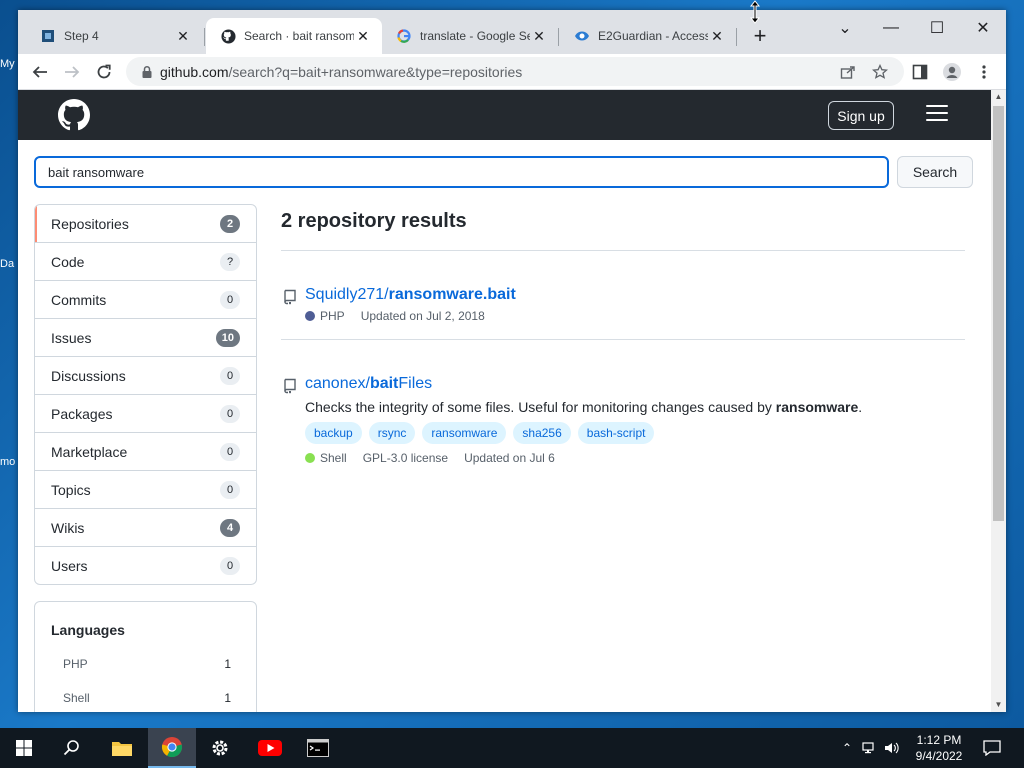 This screenshot has width=1024, height=768. Describe the element at coordinates (461, 172) in the screenshot. I see `search-input` at that location.